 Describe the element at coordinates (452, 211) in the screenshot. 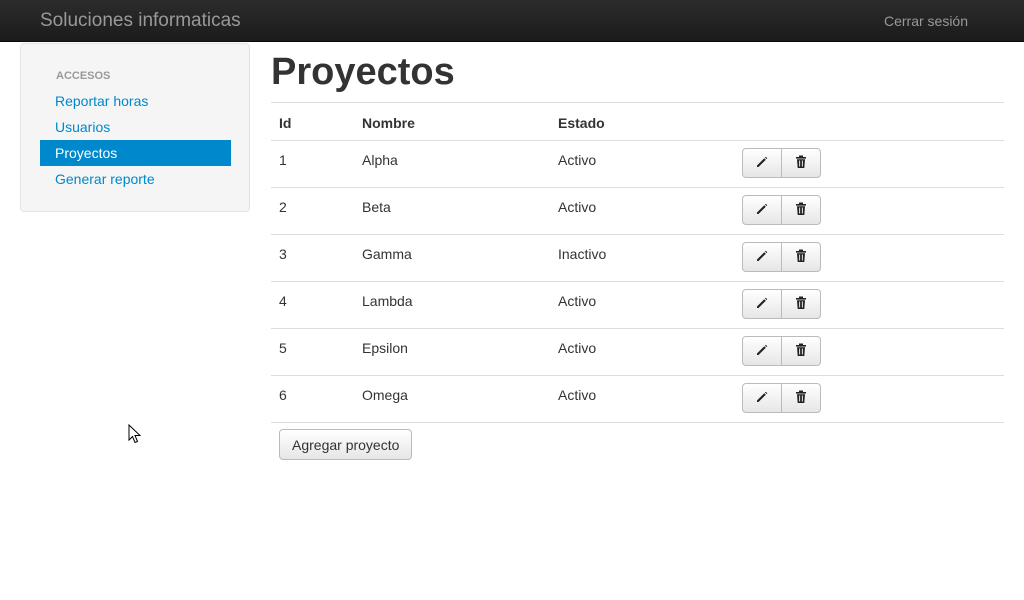

I see `cell-nombre: Beta` at that location.